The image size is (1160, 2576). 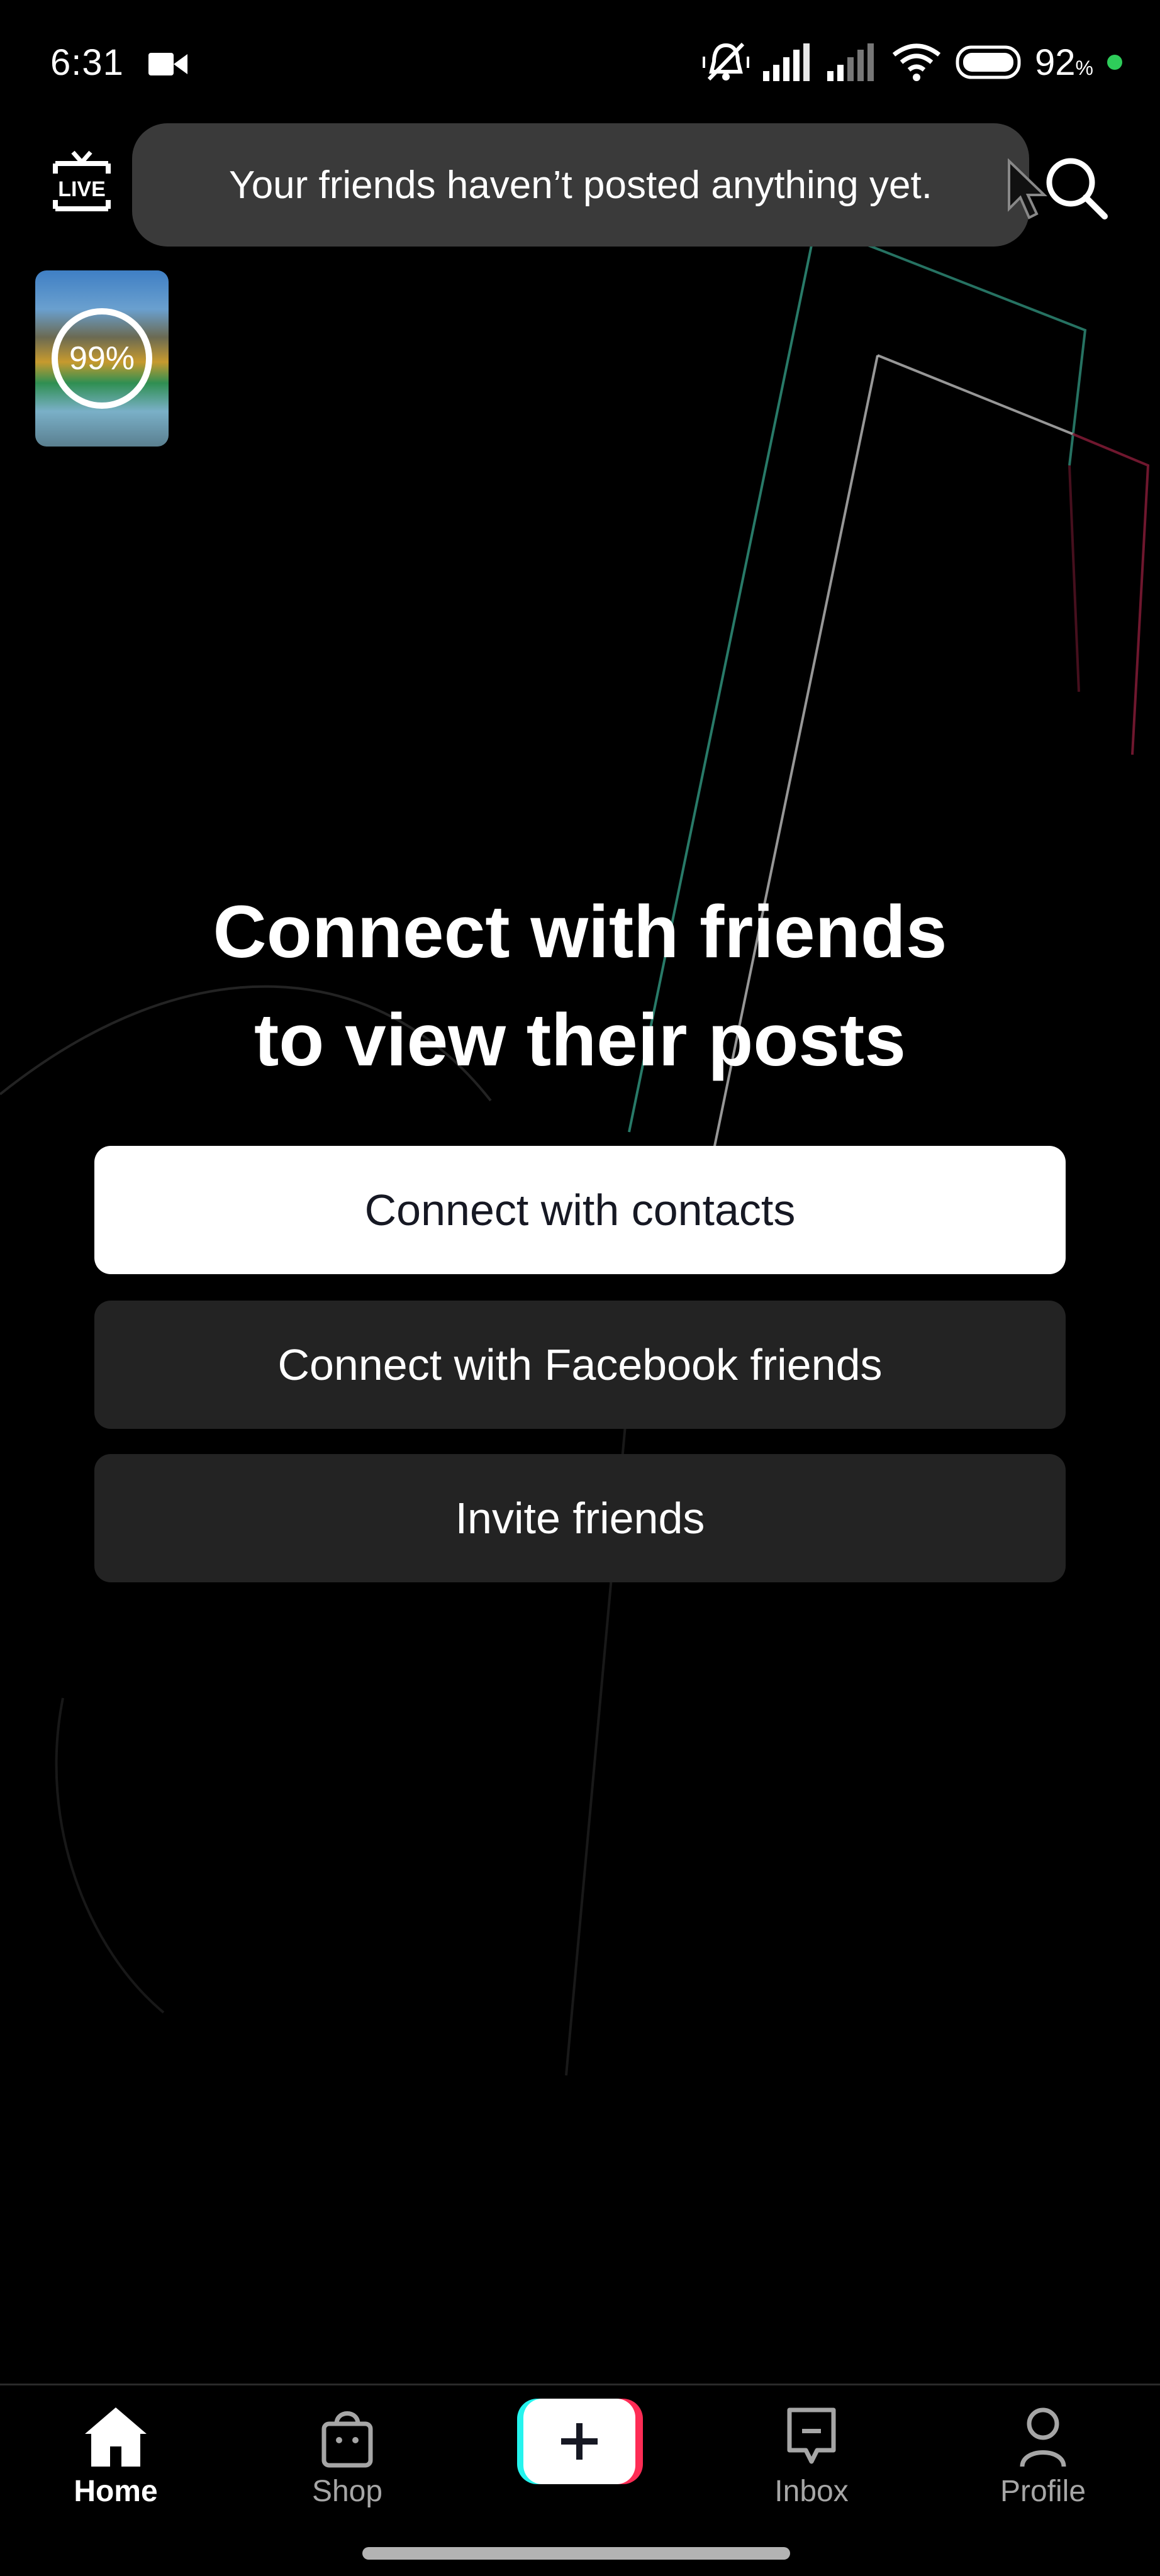 I want to click on invite-friends-button: Invite friends, so click(x=580, y=1518).